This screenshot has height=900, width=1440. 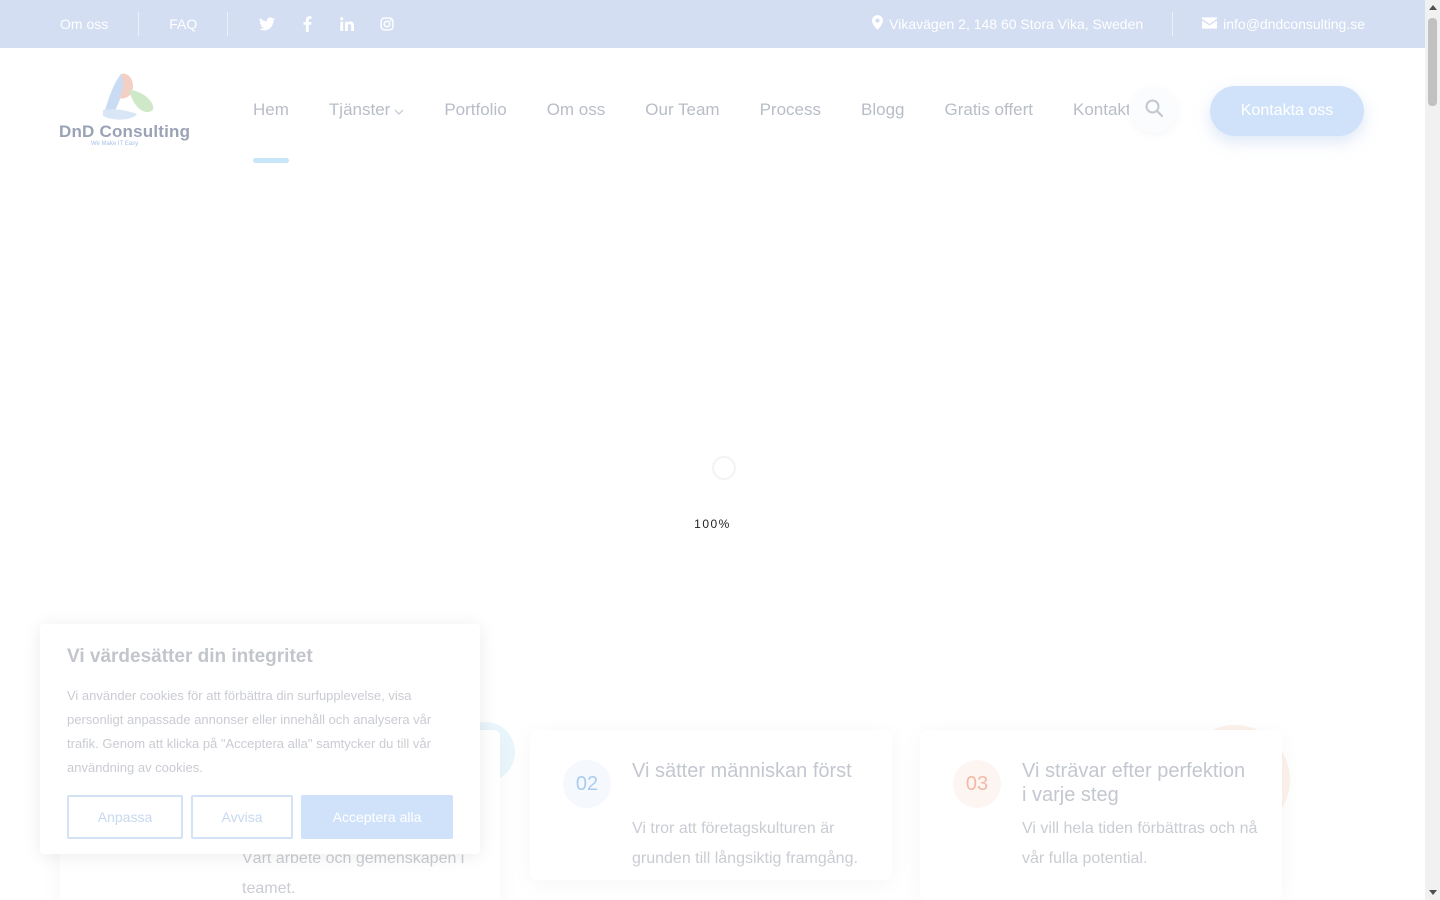 I want to click on social-links, so click(x=327, y=24).